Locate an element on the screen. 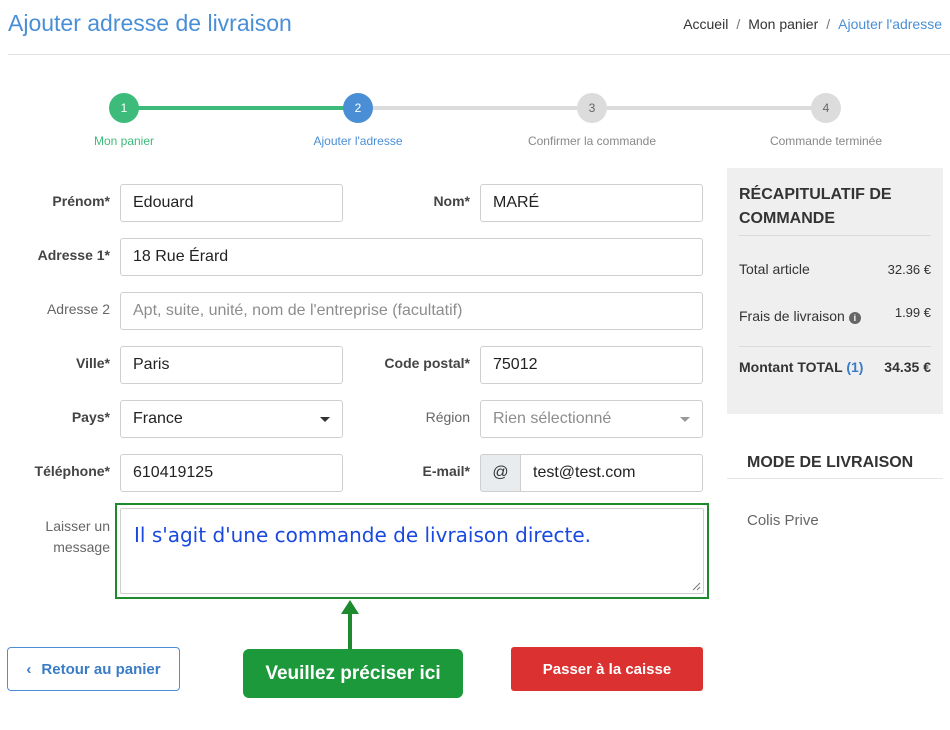  nom-label: Nom* is located at coordinates (451, 201).